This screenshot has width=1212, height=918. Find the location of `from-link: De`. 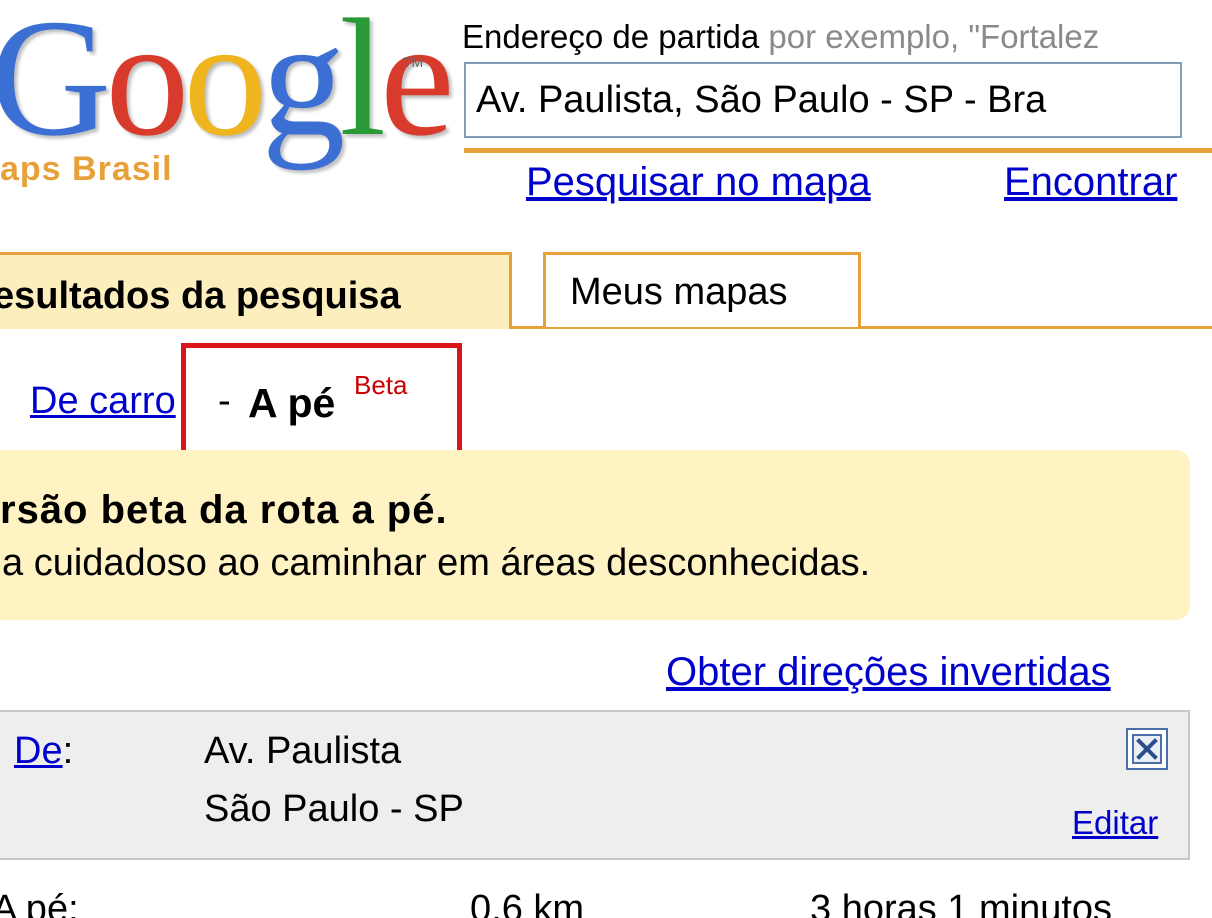

from-link: De is located at coordinates (38, 751).